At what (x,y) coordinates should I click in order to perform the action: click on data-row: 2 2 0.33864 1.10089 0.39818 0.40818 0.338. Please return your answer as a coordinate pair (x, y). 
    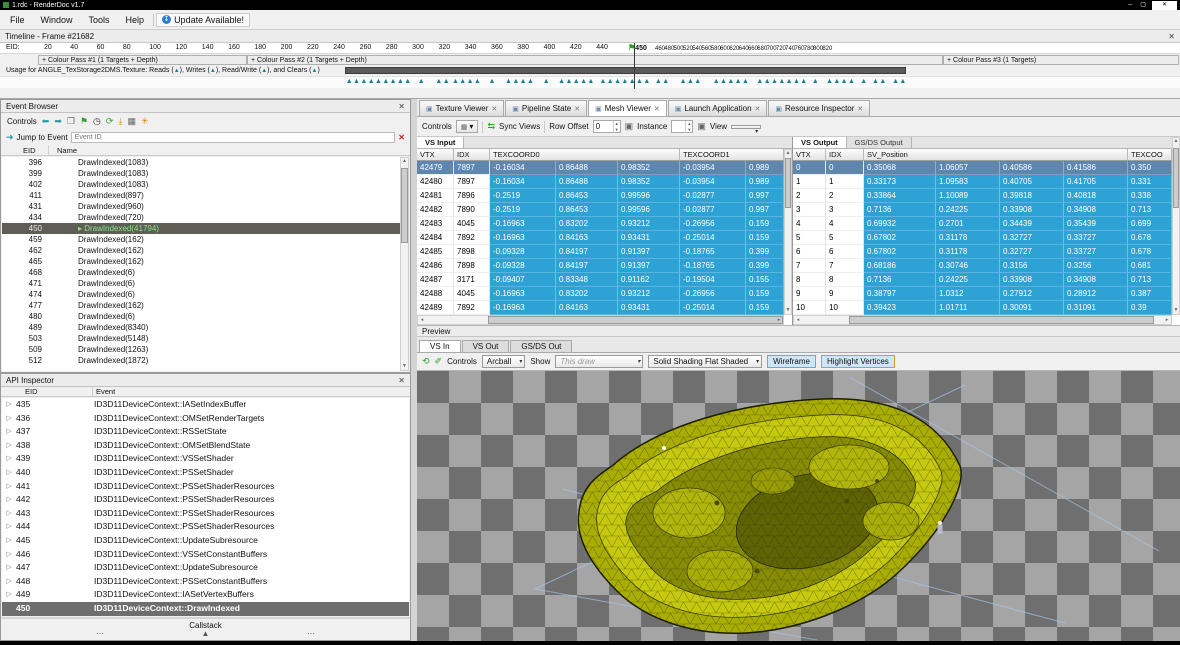
    Looking at the image, I should click on (986, 196).